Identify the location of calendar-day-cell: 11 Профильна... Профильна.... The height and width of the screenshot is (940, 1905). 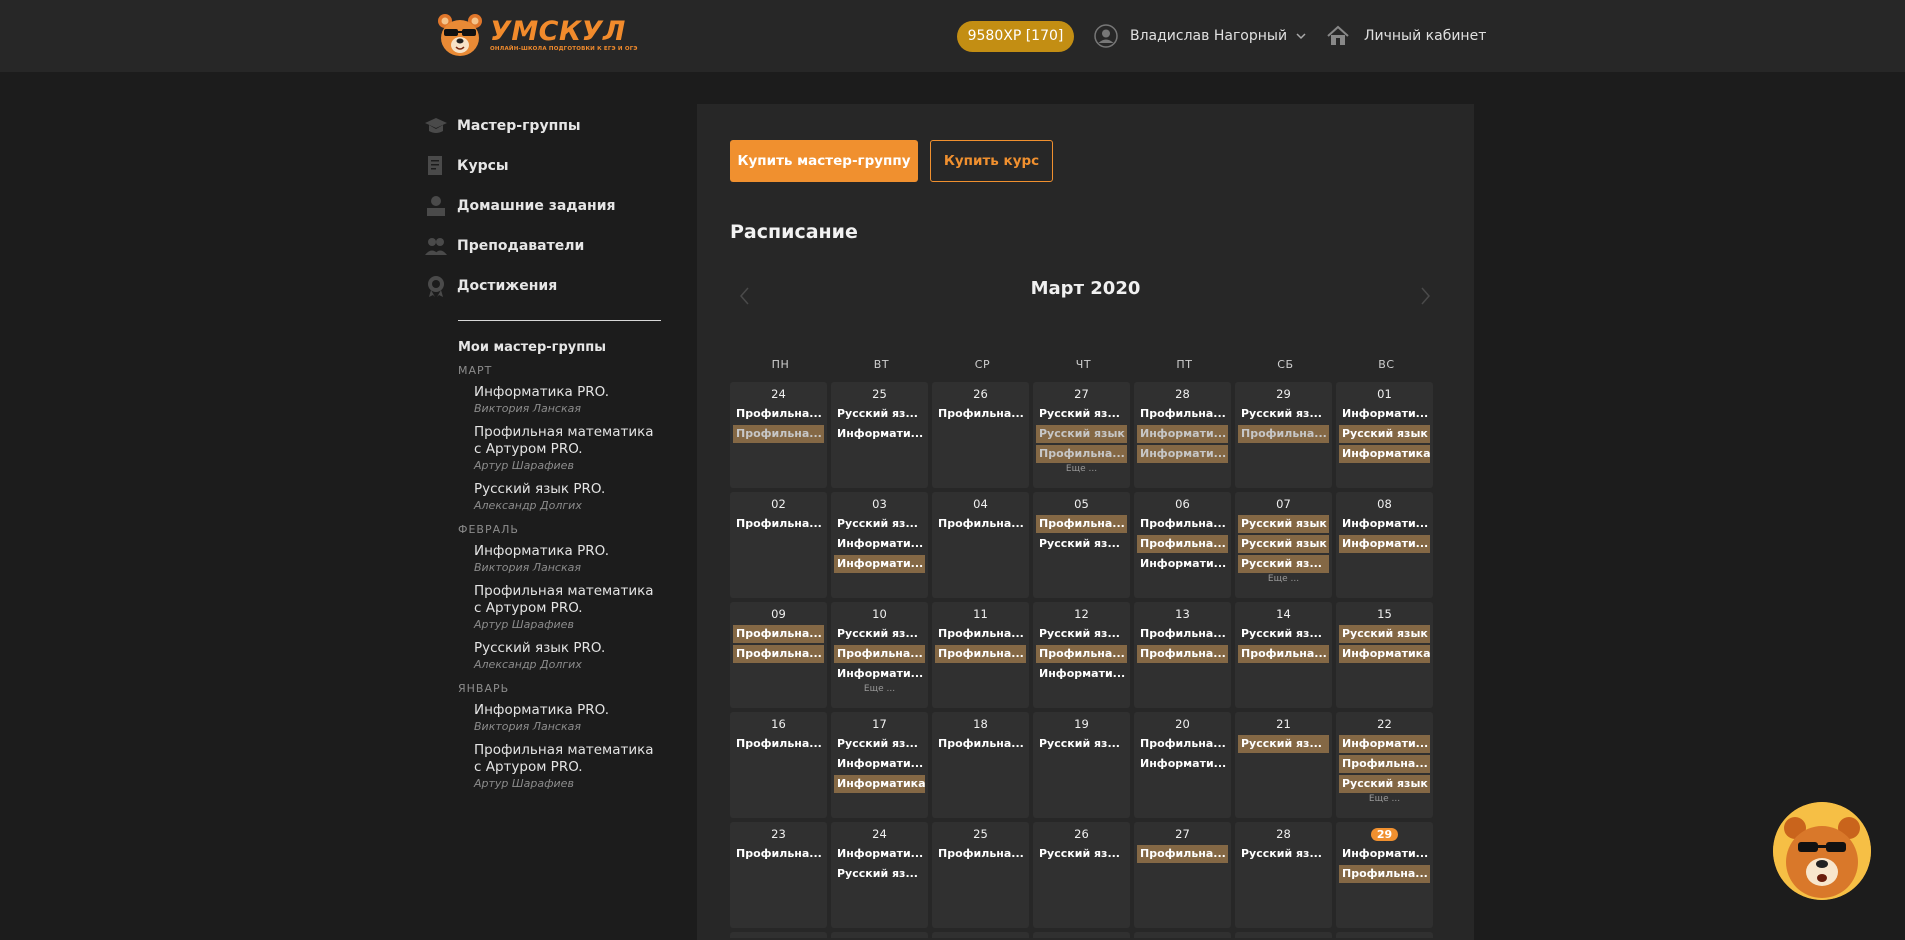
(980, 655).